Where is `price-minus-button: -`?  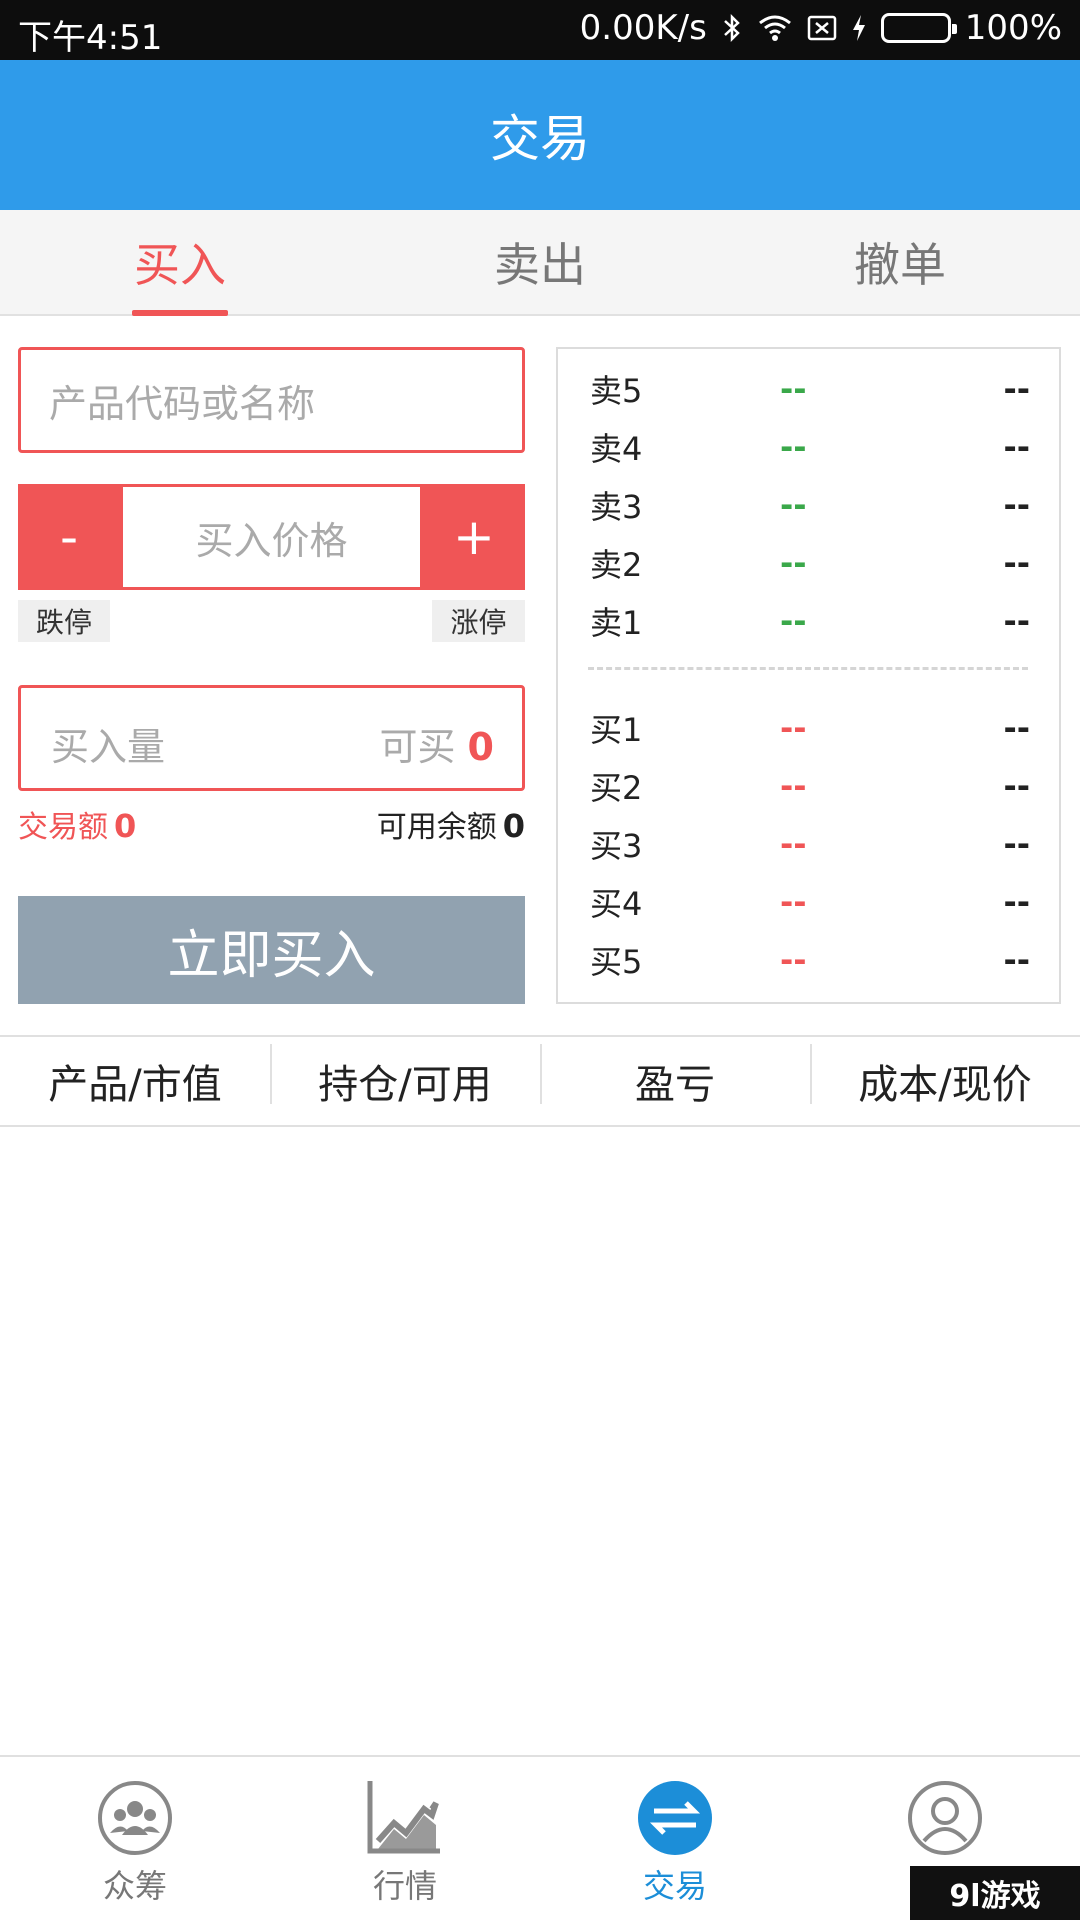 price-minus-button: - is located at coordinates (69, 537).